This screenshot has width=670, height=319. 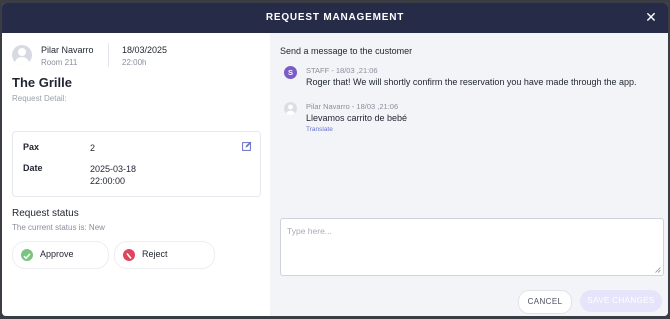 What do you see at coordinates (67, 50) in the screenshot?
I see `guest-name: Pilar Navarro` at bounding box center [67, 50].